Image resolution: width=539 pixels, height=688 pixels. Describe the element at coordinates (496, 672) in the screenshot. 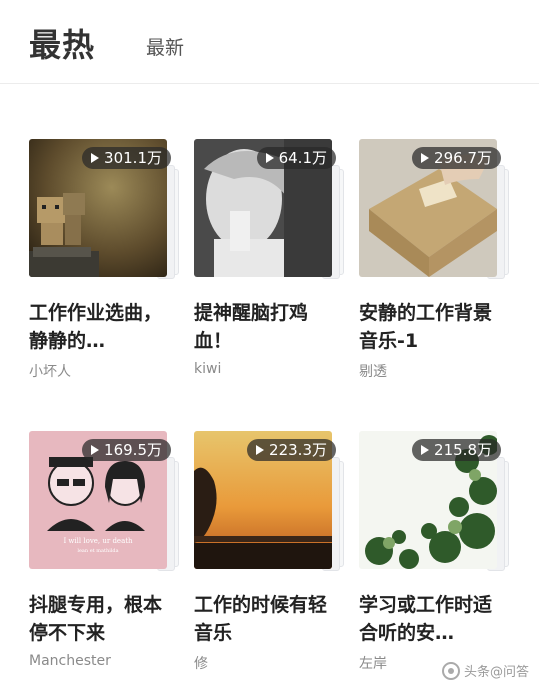

I see `watermark-text: 头条@问答` at that location.